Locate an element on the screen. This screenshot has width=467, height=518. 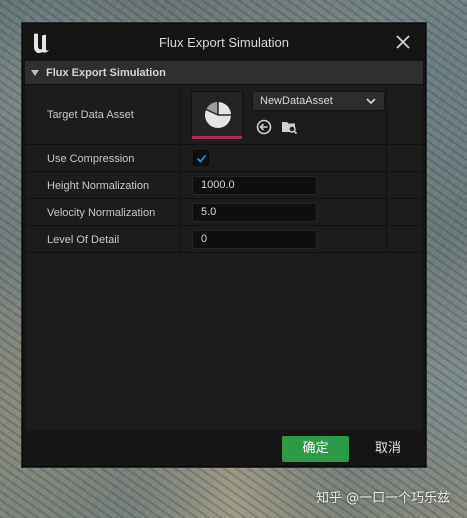
asset-type-color-bar is located at coordinates (217, 137).